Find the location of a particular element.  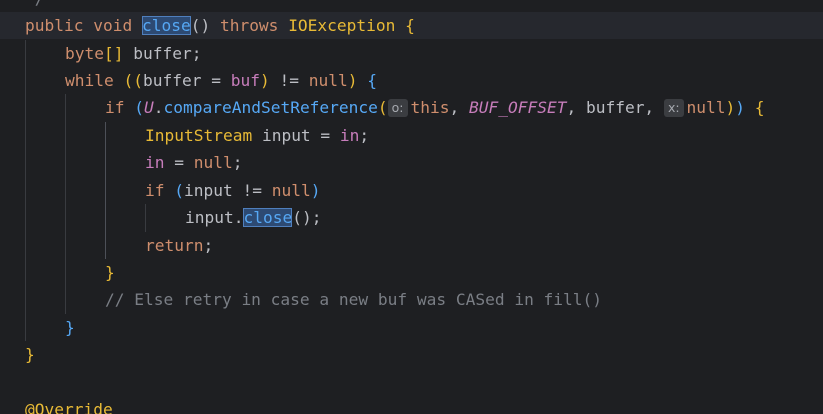

code-text: @Override is located at coordinates (69, 405).